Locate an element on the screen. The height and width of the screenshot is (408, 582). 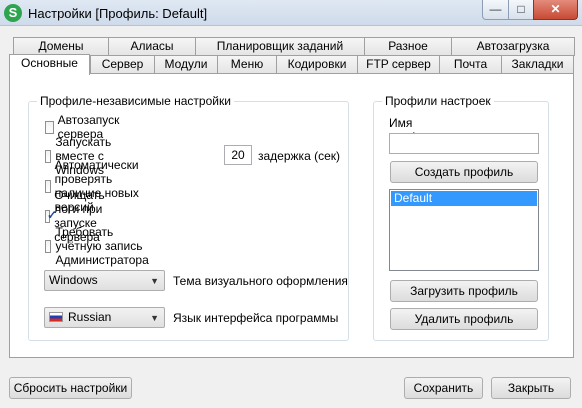
title-bar: S Настройки [Профиль: Default] — □ ✕ is located at coordinates (291, 13).